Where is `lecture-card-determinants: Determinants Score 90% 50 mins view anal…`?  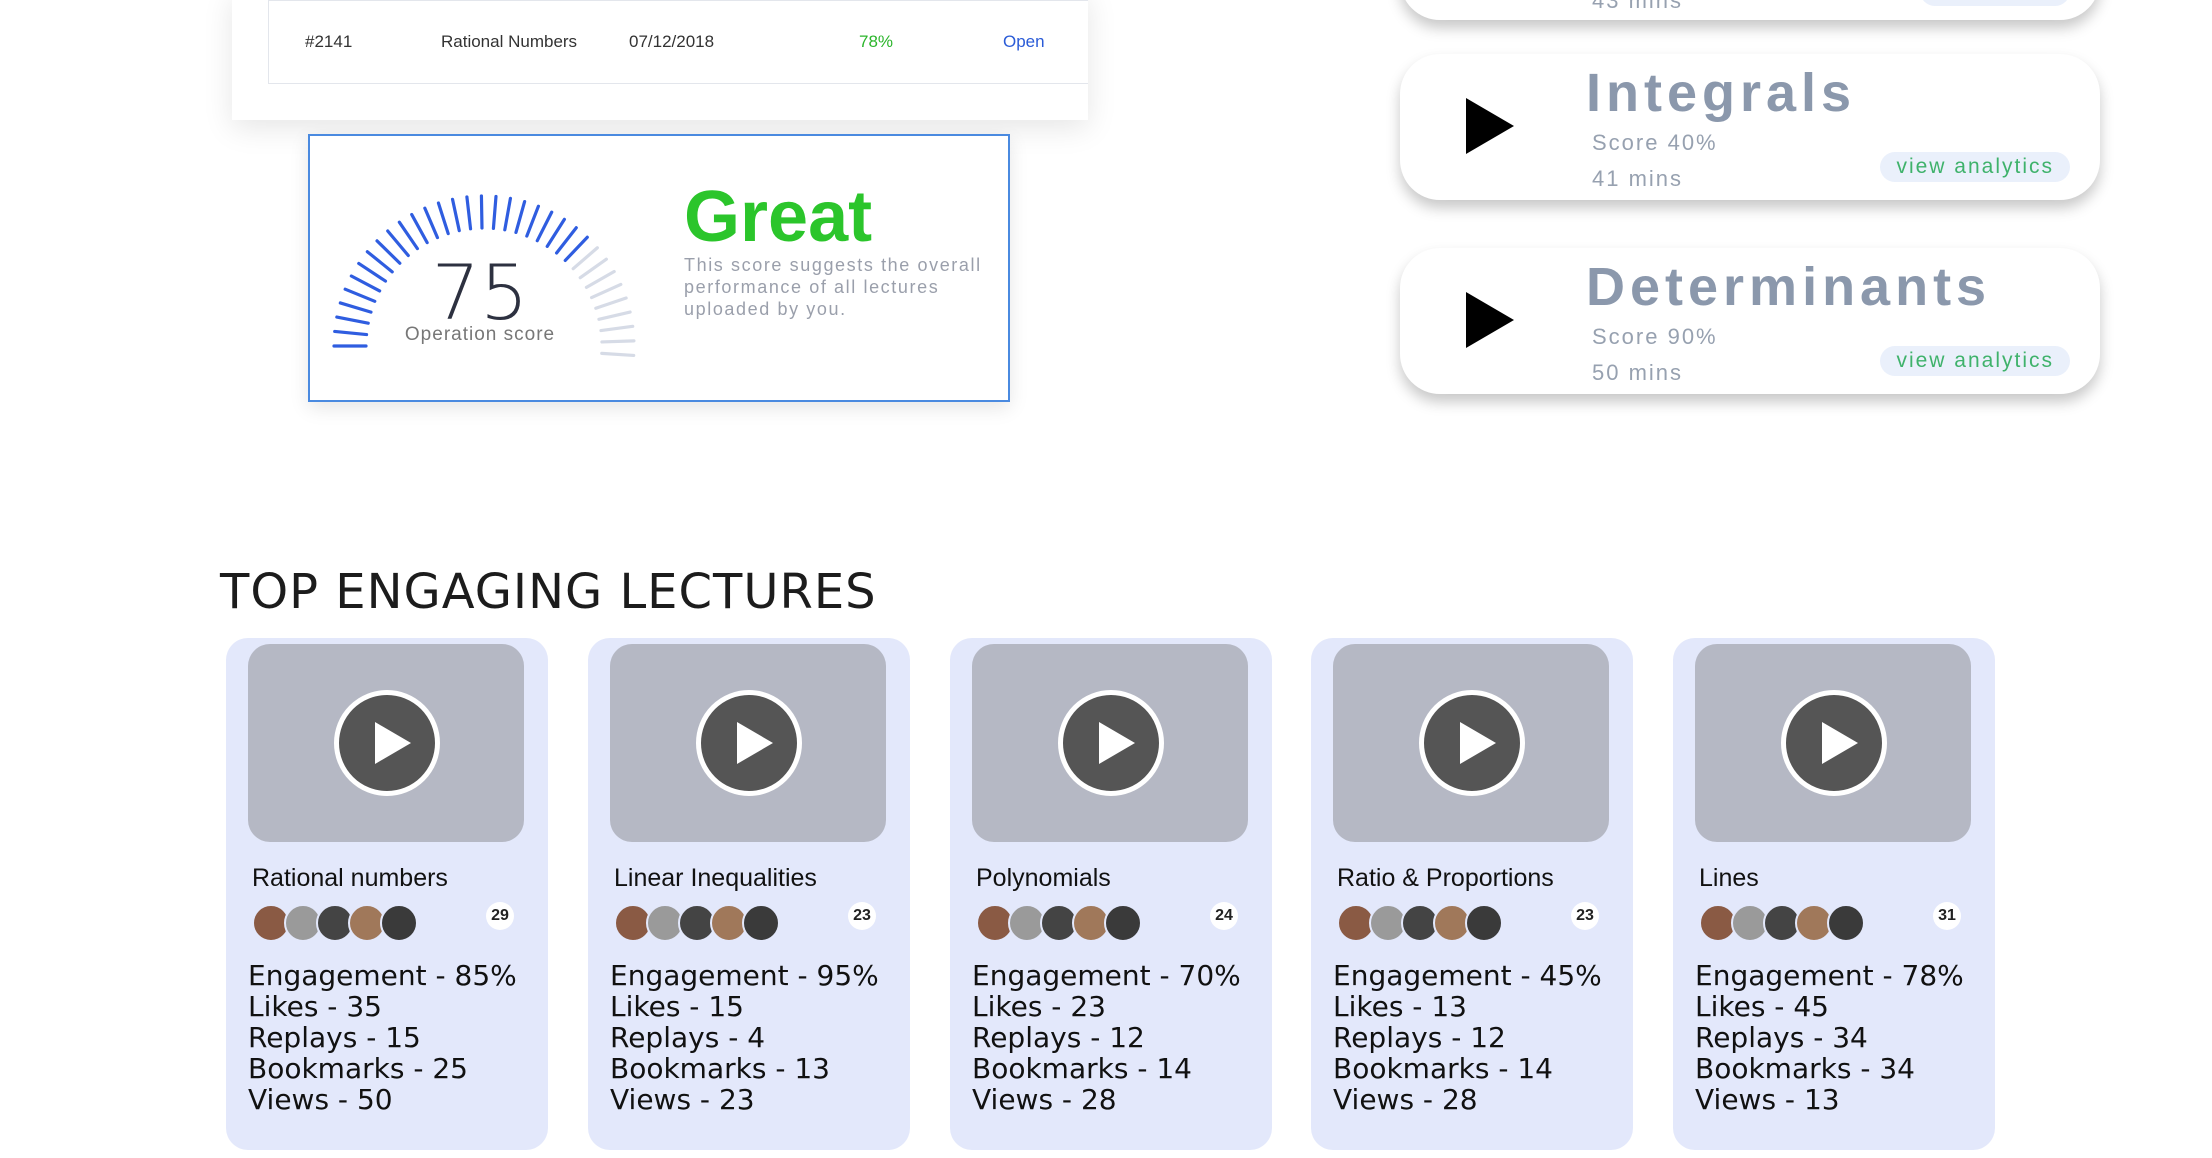 lecture-card-determinants: Determinants Score 90% 50 mins view anal… is located at coordinates (1750, 321).